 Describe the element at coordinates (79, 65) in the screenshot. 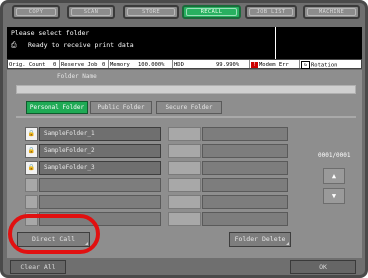

I see `reserve-job-label: Reserve Job` at that location.